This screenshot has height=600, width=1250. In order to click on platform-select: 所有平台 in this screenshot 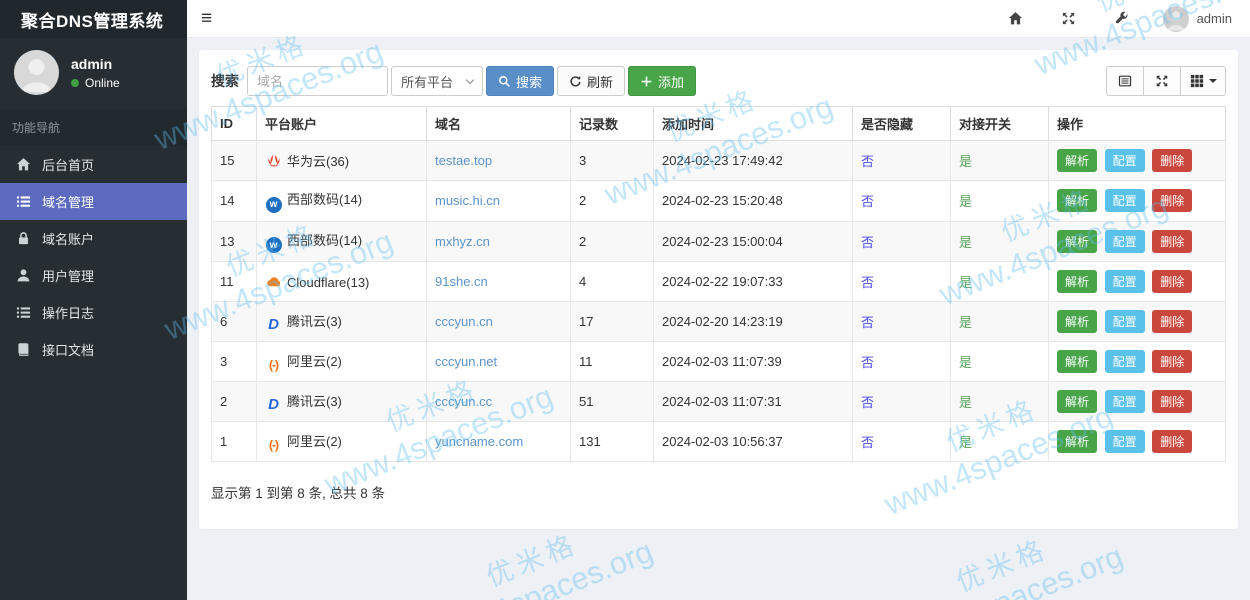, I will do `click(437, 81)`.